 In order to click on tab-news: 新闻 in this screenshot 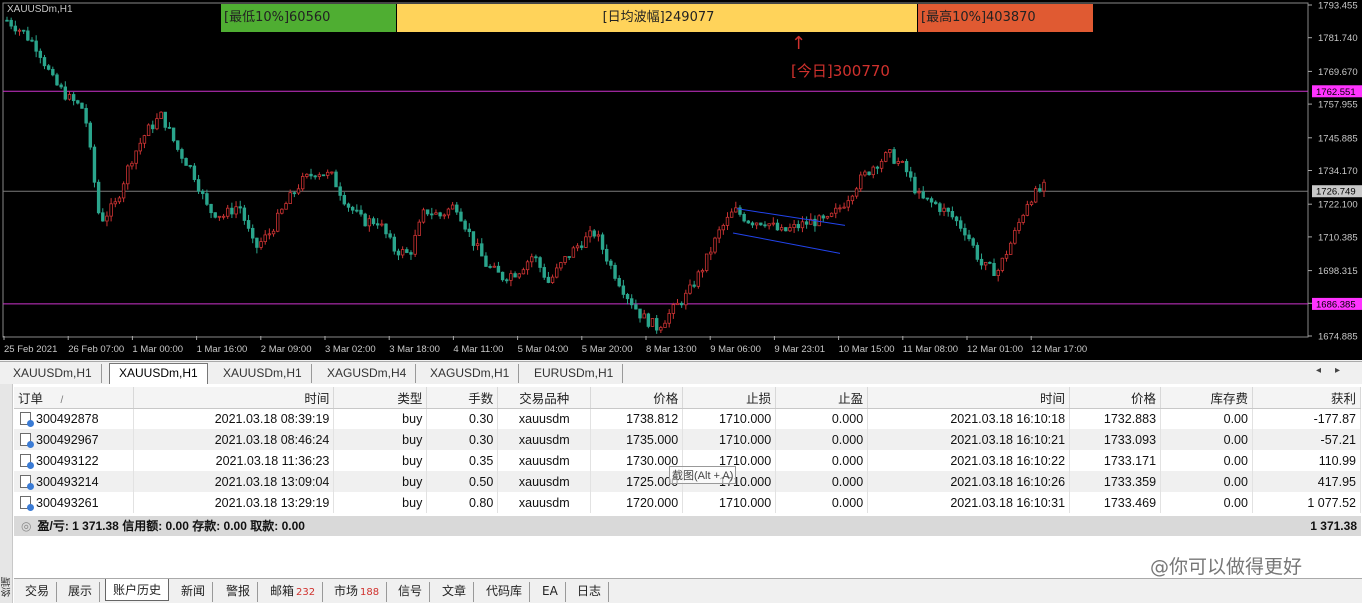, I will do `click(194, 592)`.